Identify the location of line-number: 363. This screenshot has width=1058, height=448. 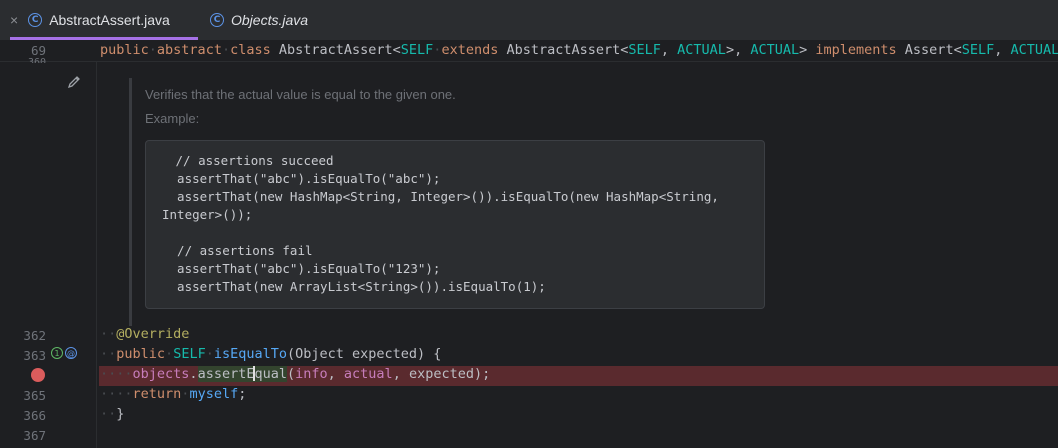
(34, 355).